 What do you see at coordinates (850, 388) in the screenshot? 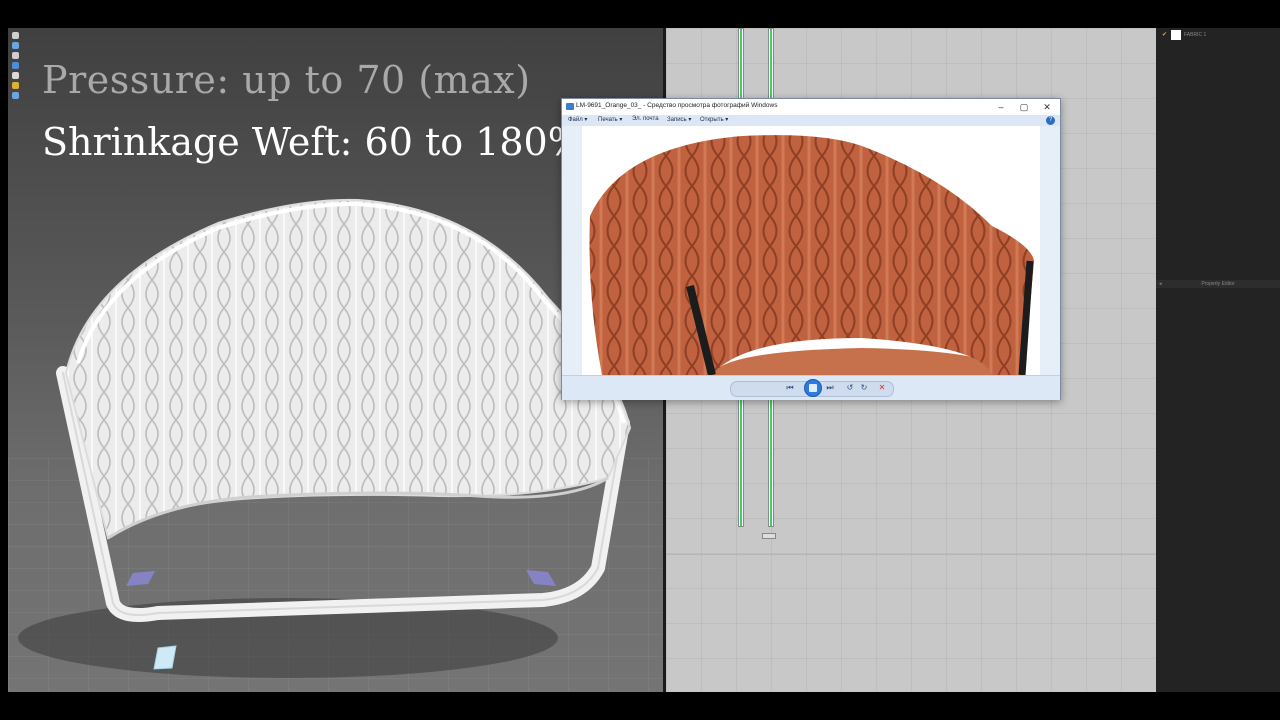
I see `rotate-left-icon: ↺` at bounding box center [850, 388].